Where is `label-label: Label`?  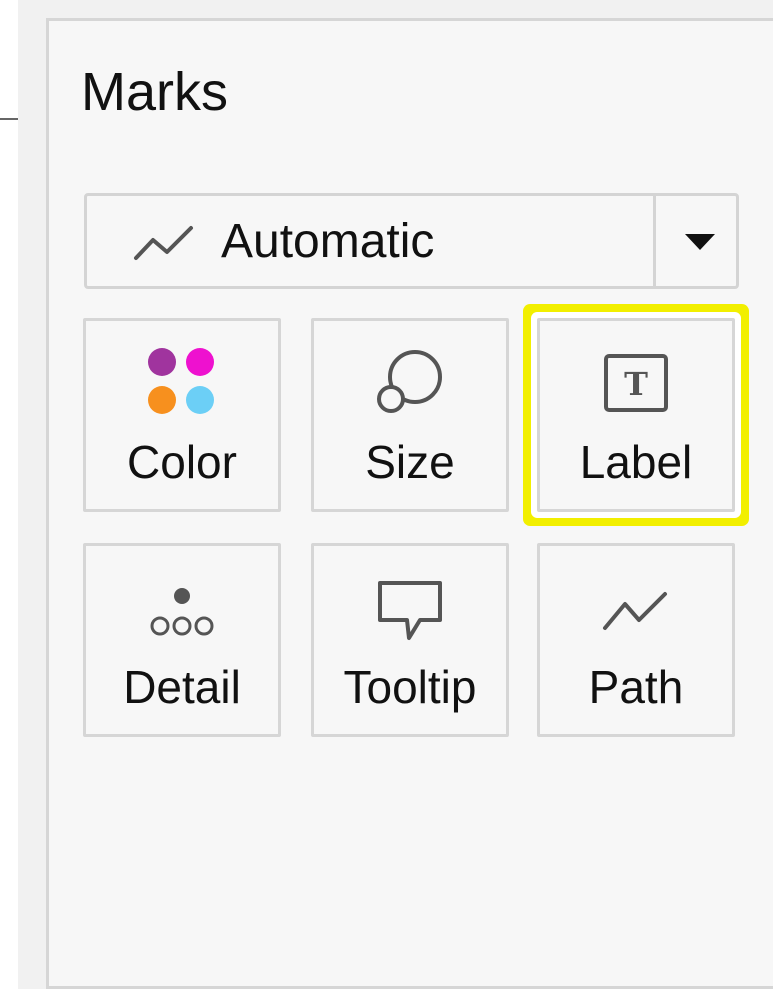
label-label: Label is located at coordinates (636, 462).